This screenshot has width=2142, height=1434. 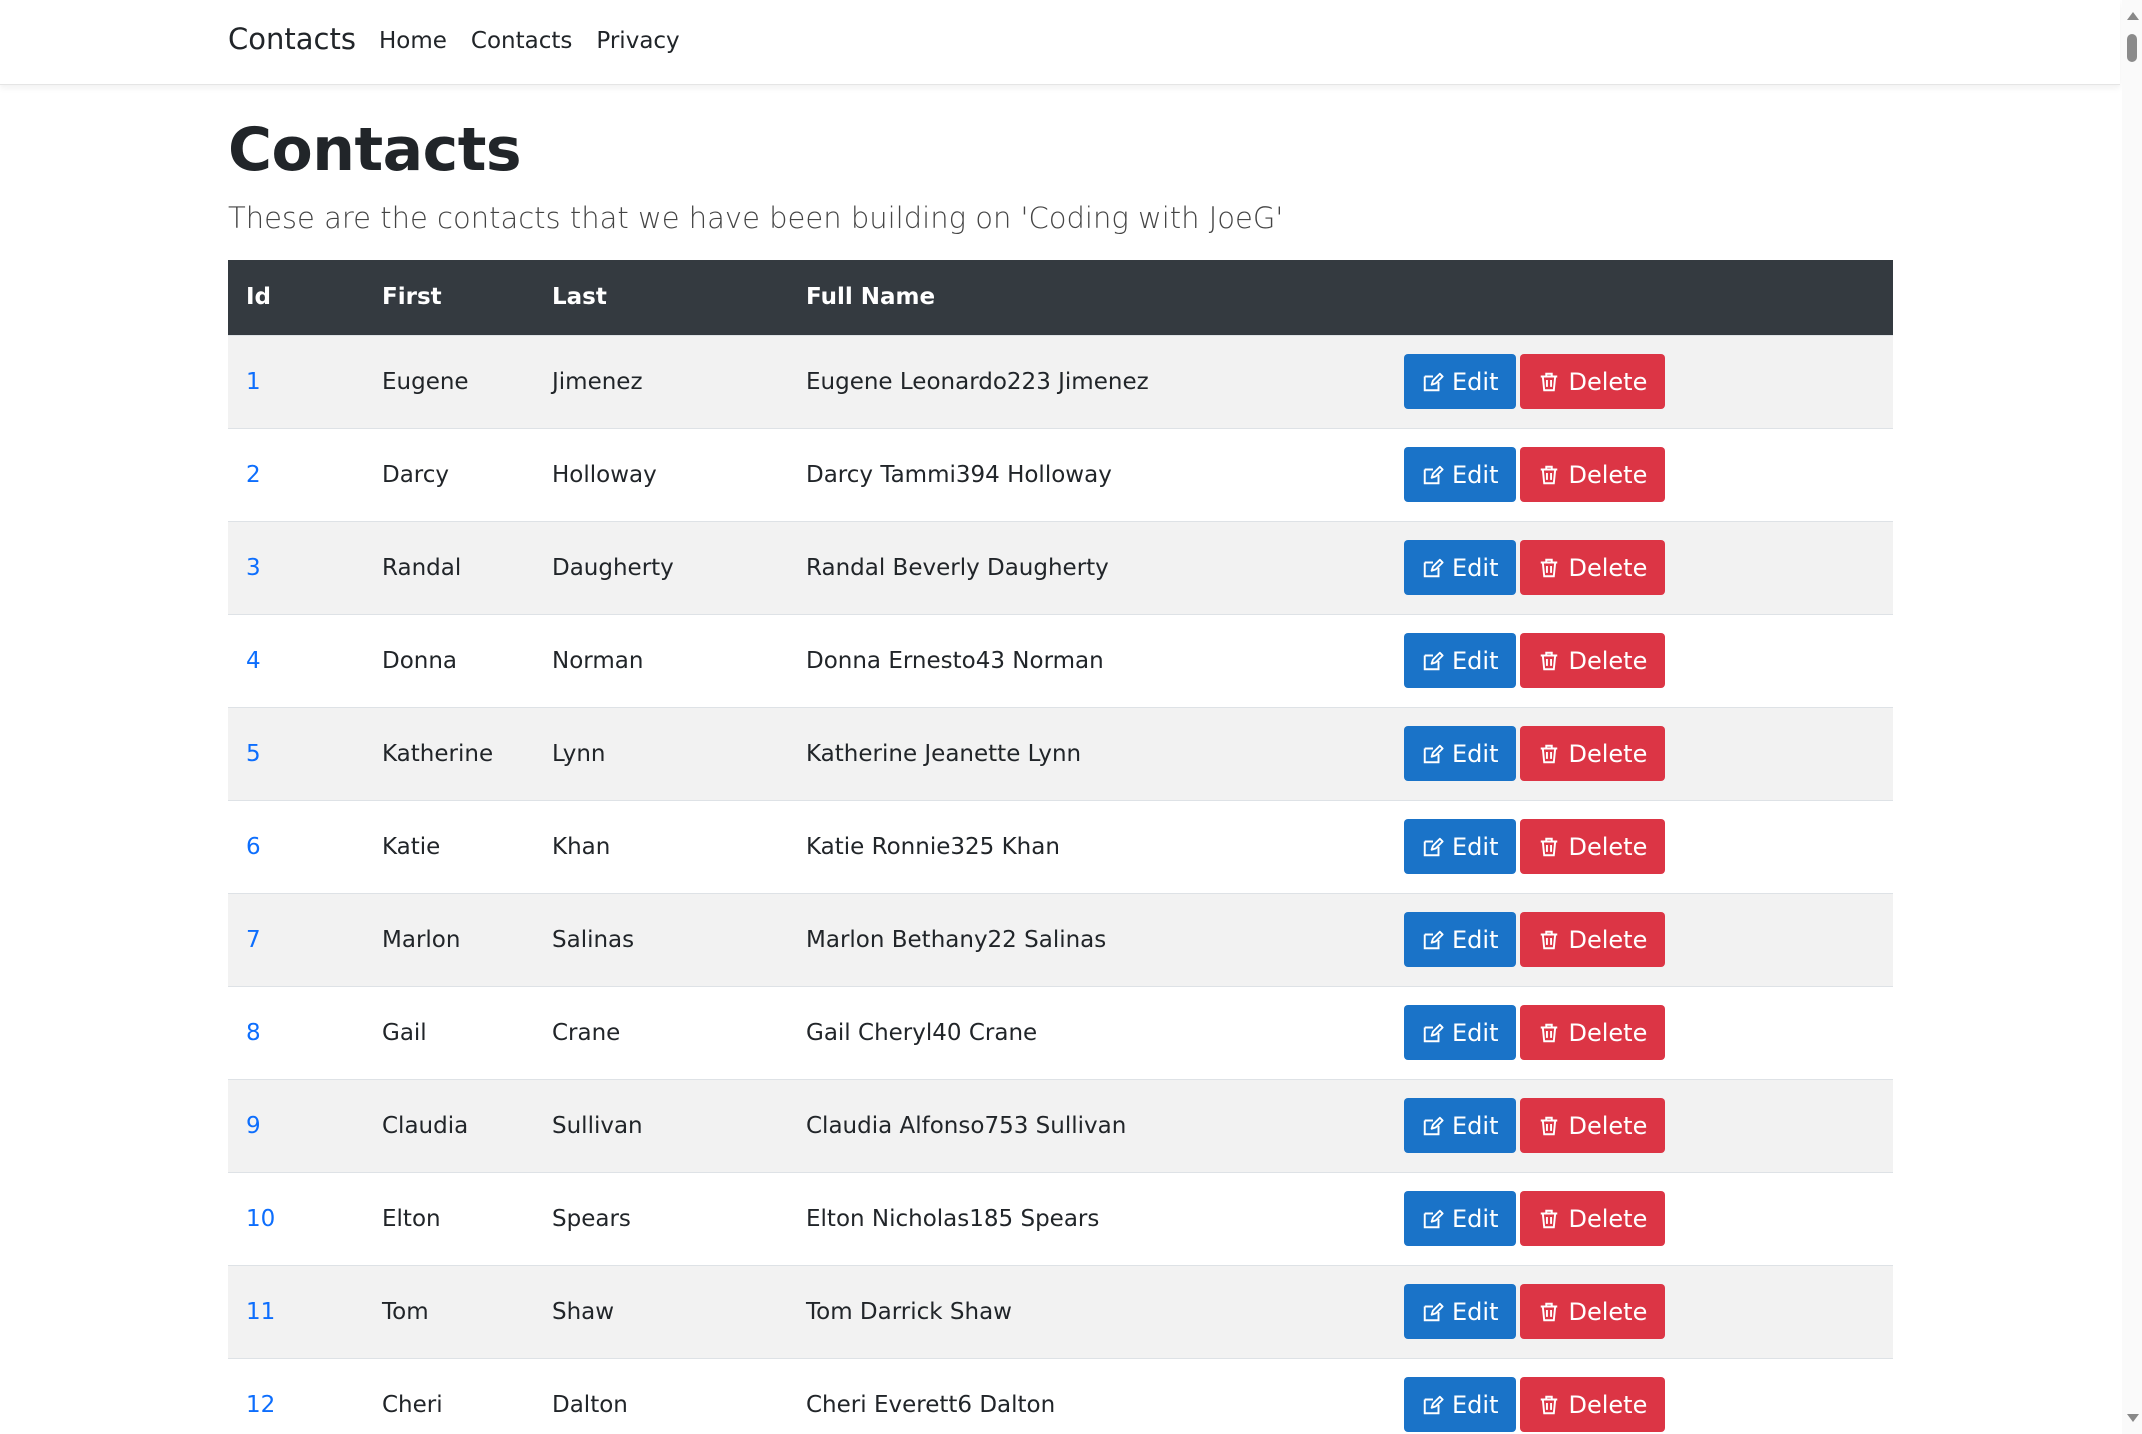 What do you see at coordinates (2132, 717) in the screenshot?
I see `vertical-scrollbar` at bounding box center [2132, 717].